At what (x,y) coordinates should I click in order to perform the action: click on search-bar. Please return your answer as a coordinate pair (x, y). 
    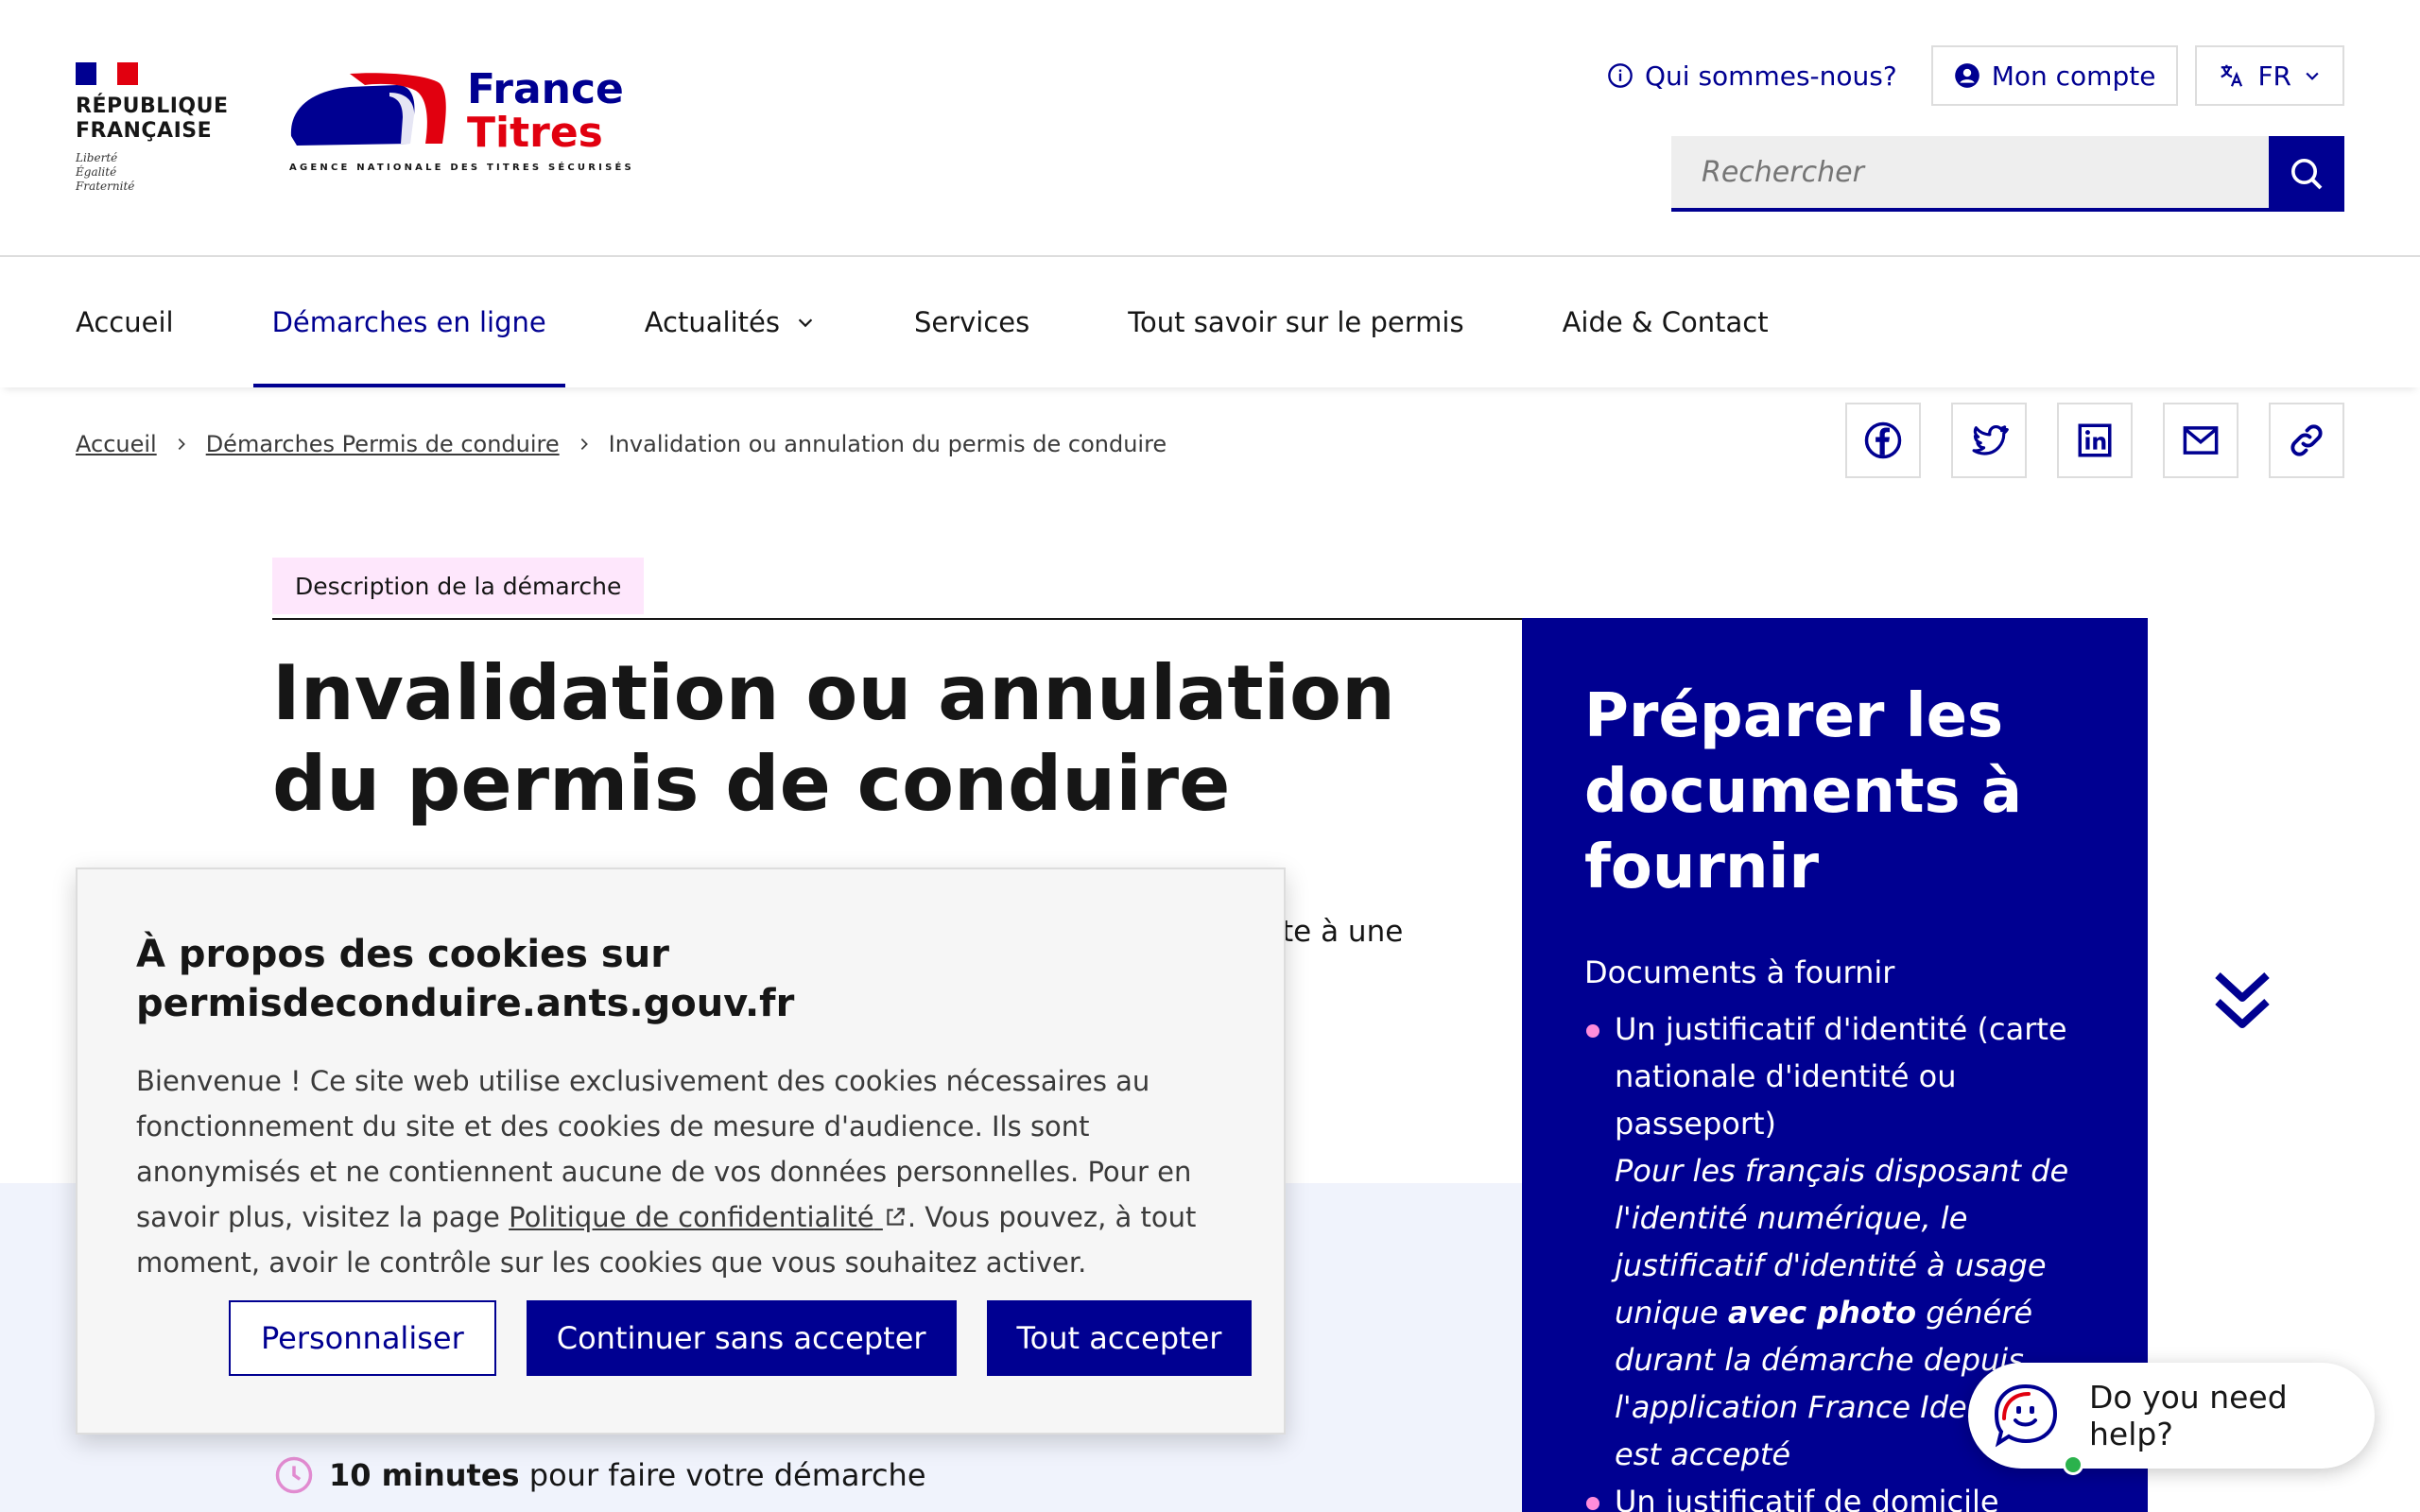
    Looking at the image, I should click on (2007, 174).